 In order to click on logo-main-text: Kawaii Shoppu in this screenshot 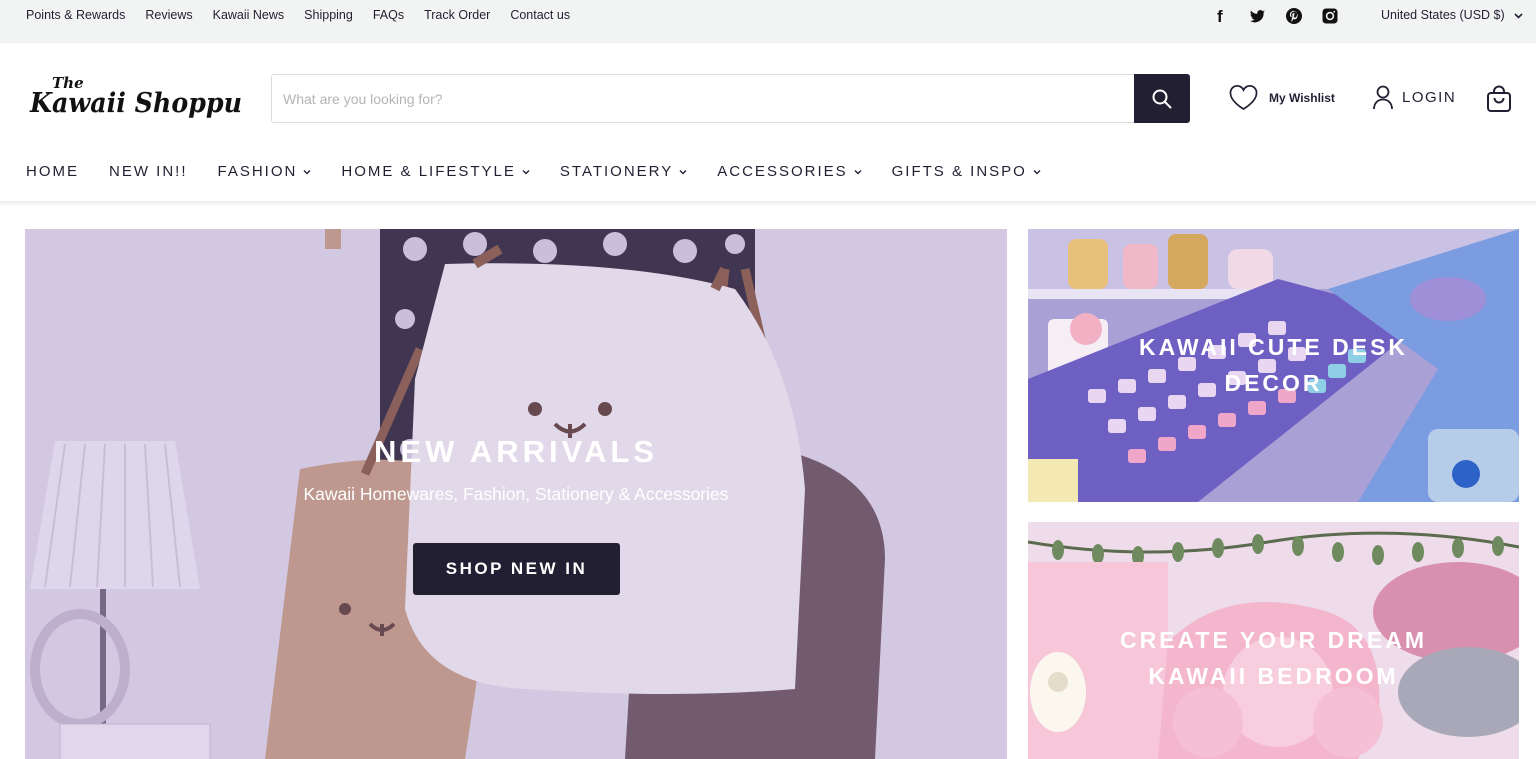, I will do `click(135, 103)`.